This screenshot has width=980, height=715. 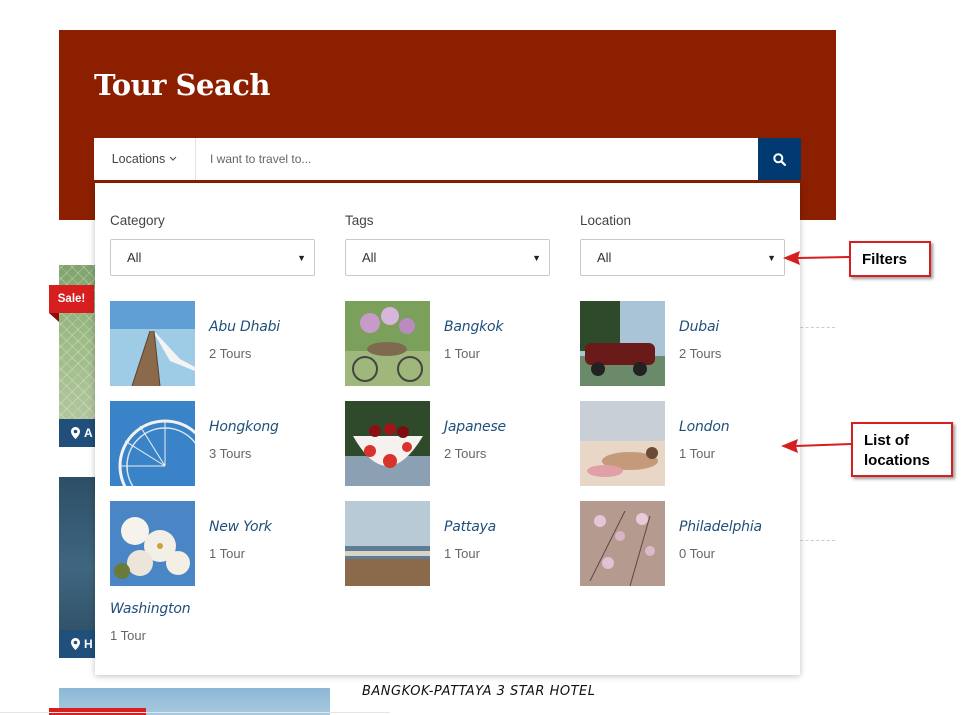 What do you see at coordinates (606, 220) in the screenshot?
I see `location-label: Location` at bounding box center [606, 220].